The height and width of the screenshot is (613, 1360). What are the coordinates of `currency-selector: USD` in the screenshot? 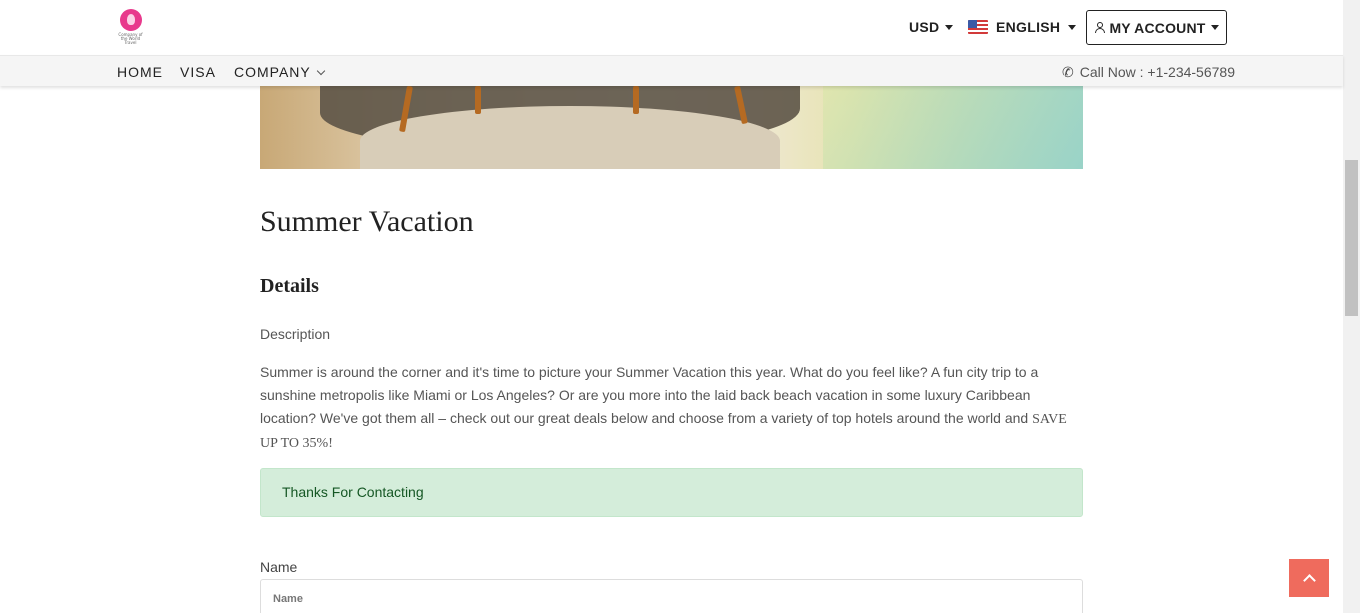 It's located at (931, 27).